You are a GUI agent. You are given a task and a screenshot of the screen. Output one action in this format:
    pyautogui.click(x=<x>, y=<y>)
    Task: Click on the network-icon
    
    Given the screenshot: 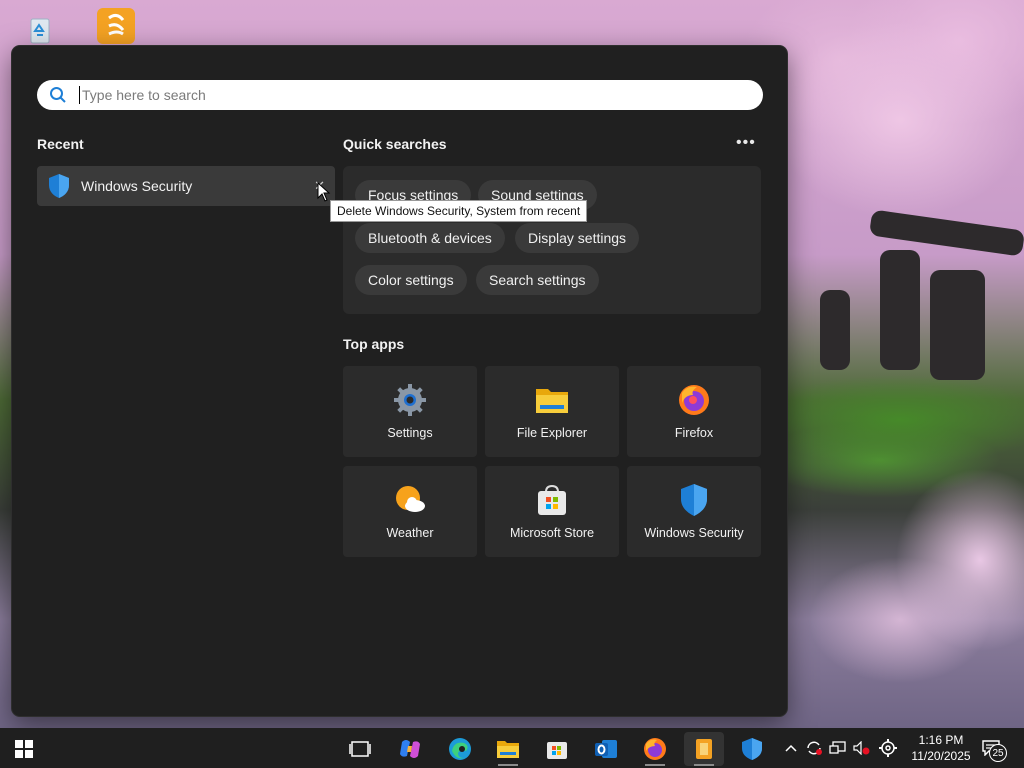 What is the action you would take?
    pyautogui.click(x=838, y=748)
    